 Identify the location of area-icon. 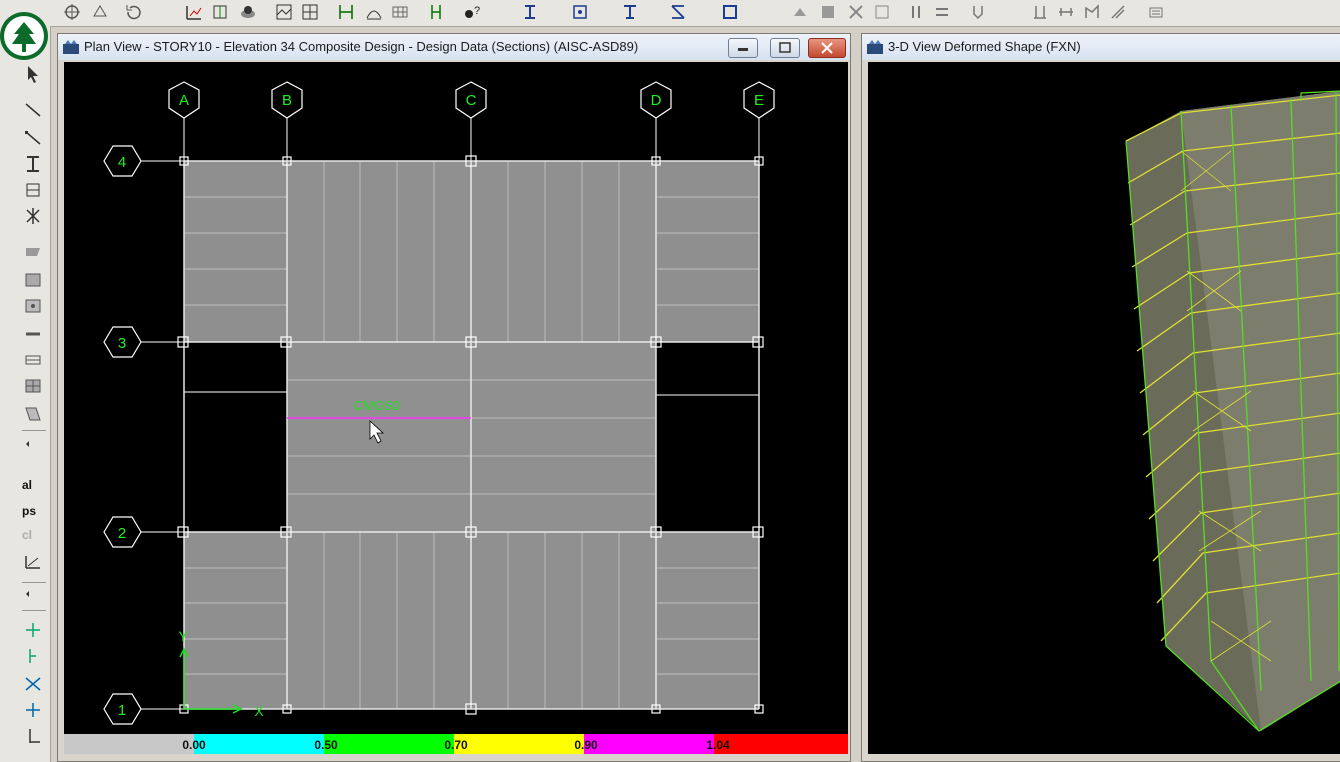
(33, 252).